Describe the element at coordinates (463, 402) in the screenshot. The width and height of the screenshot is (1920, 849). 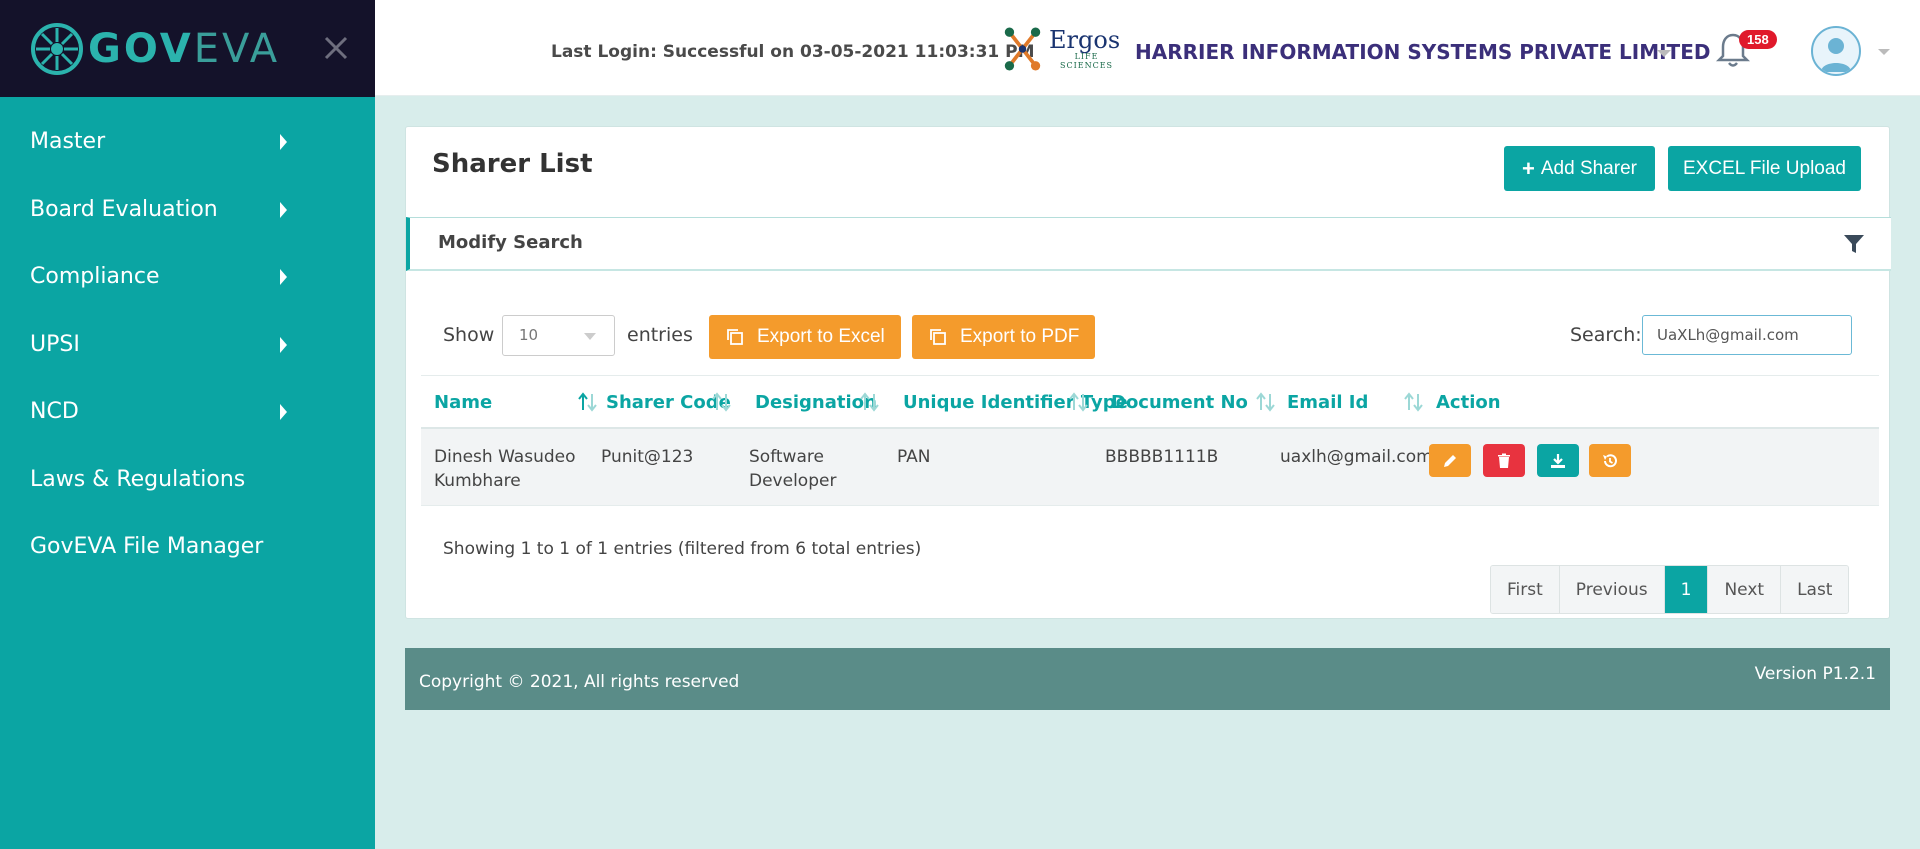
I see `column-header-name: Name` at that location.